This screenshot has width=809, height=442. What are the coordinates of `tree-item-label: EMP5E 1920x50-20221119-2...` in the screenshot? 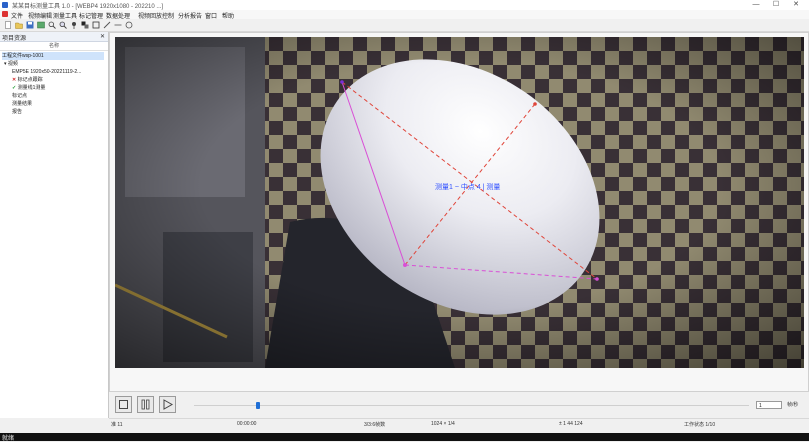 It's located at (47, 72).